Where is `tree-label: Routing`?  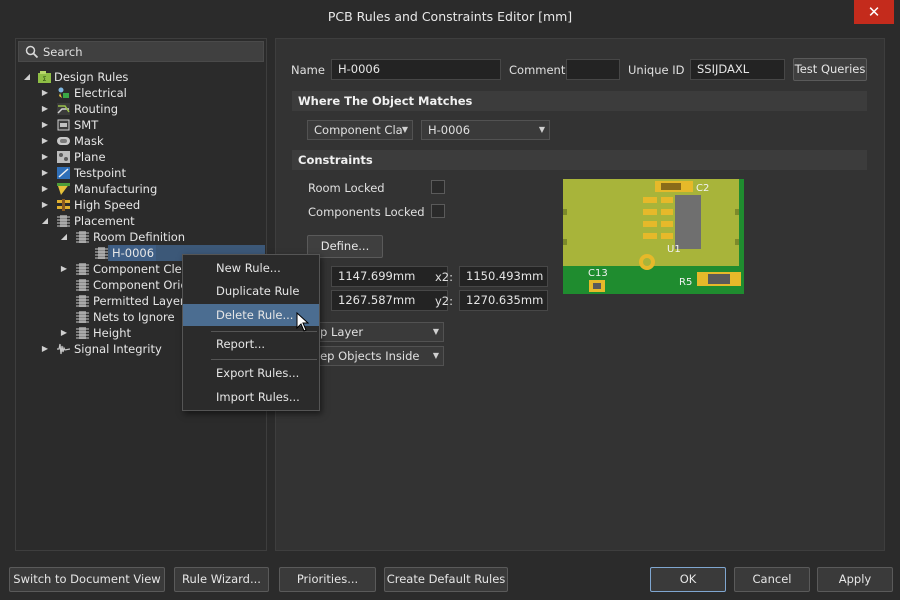 tree-label: Routing is located at coordinates (96, 109).